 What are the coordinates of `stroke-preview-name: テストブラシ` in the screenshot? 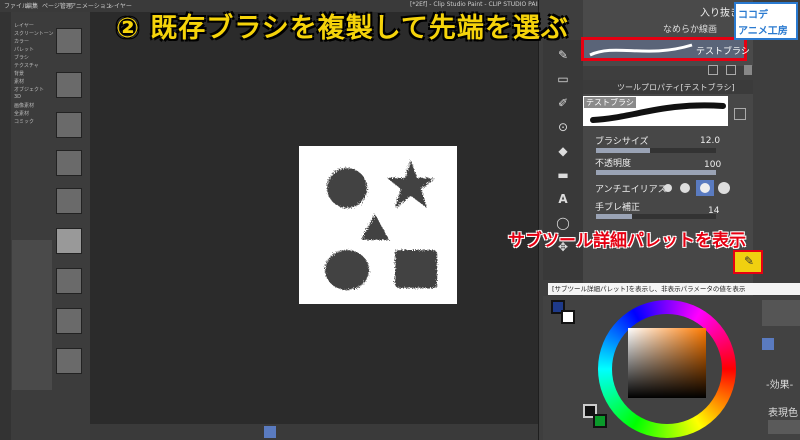 It's located at (610, 102).